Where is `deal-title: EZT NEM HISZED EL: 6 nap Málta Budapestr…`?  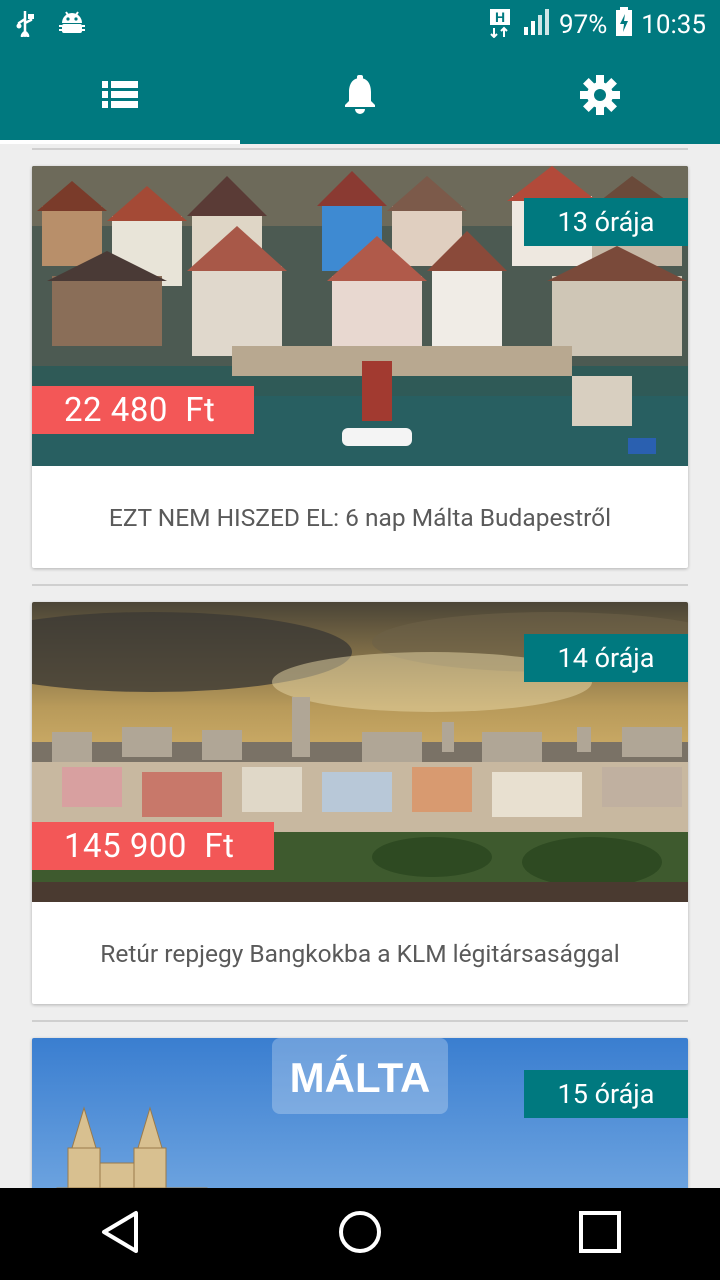
deal-title: EZT NEM HISZED EL: 6 nap Málta Budapestr… is located at coordinates (360, 517).